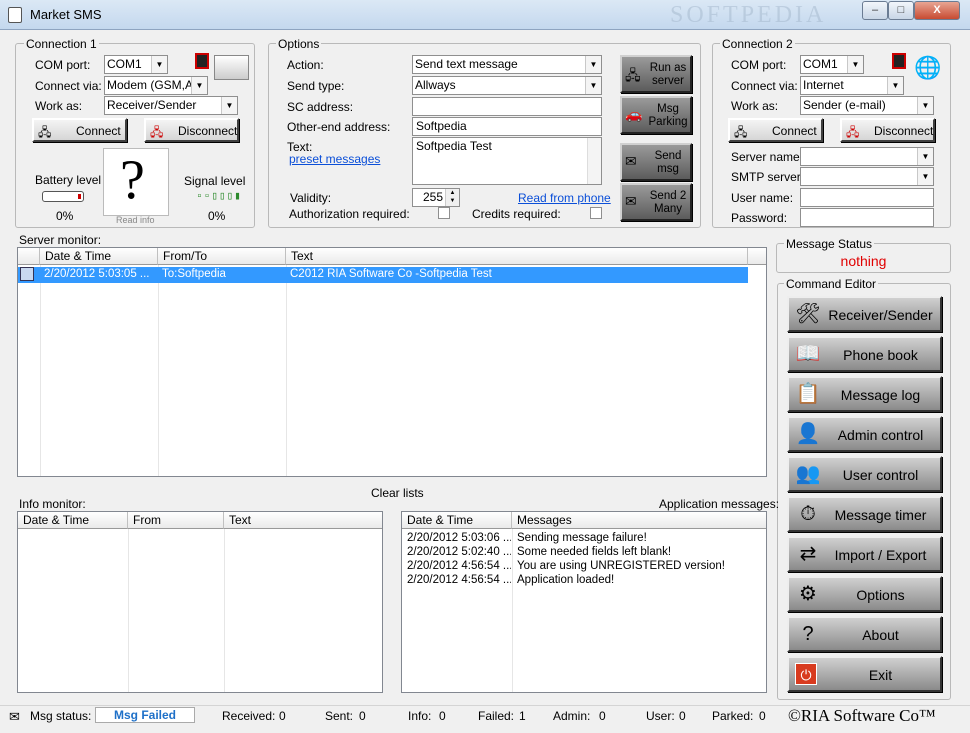  I want to click on command-receiver-sender-button: 🛠 Receiver/Sender, so click(864, 314).